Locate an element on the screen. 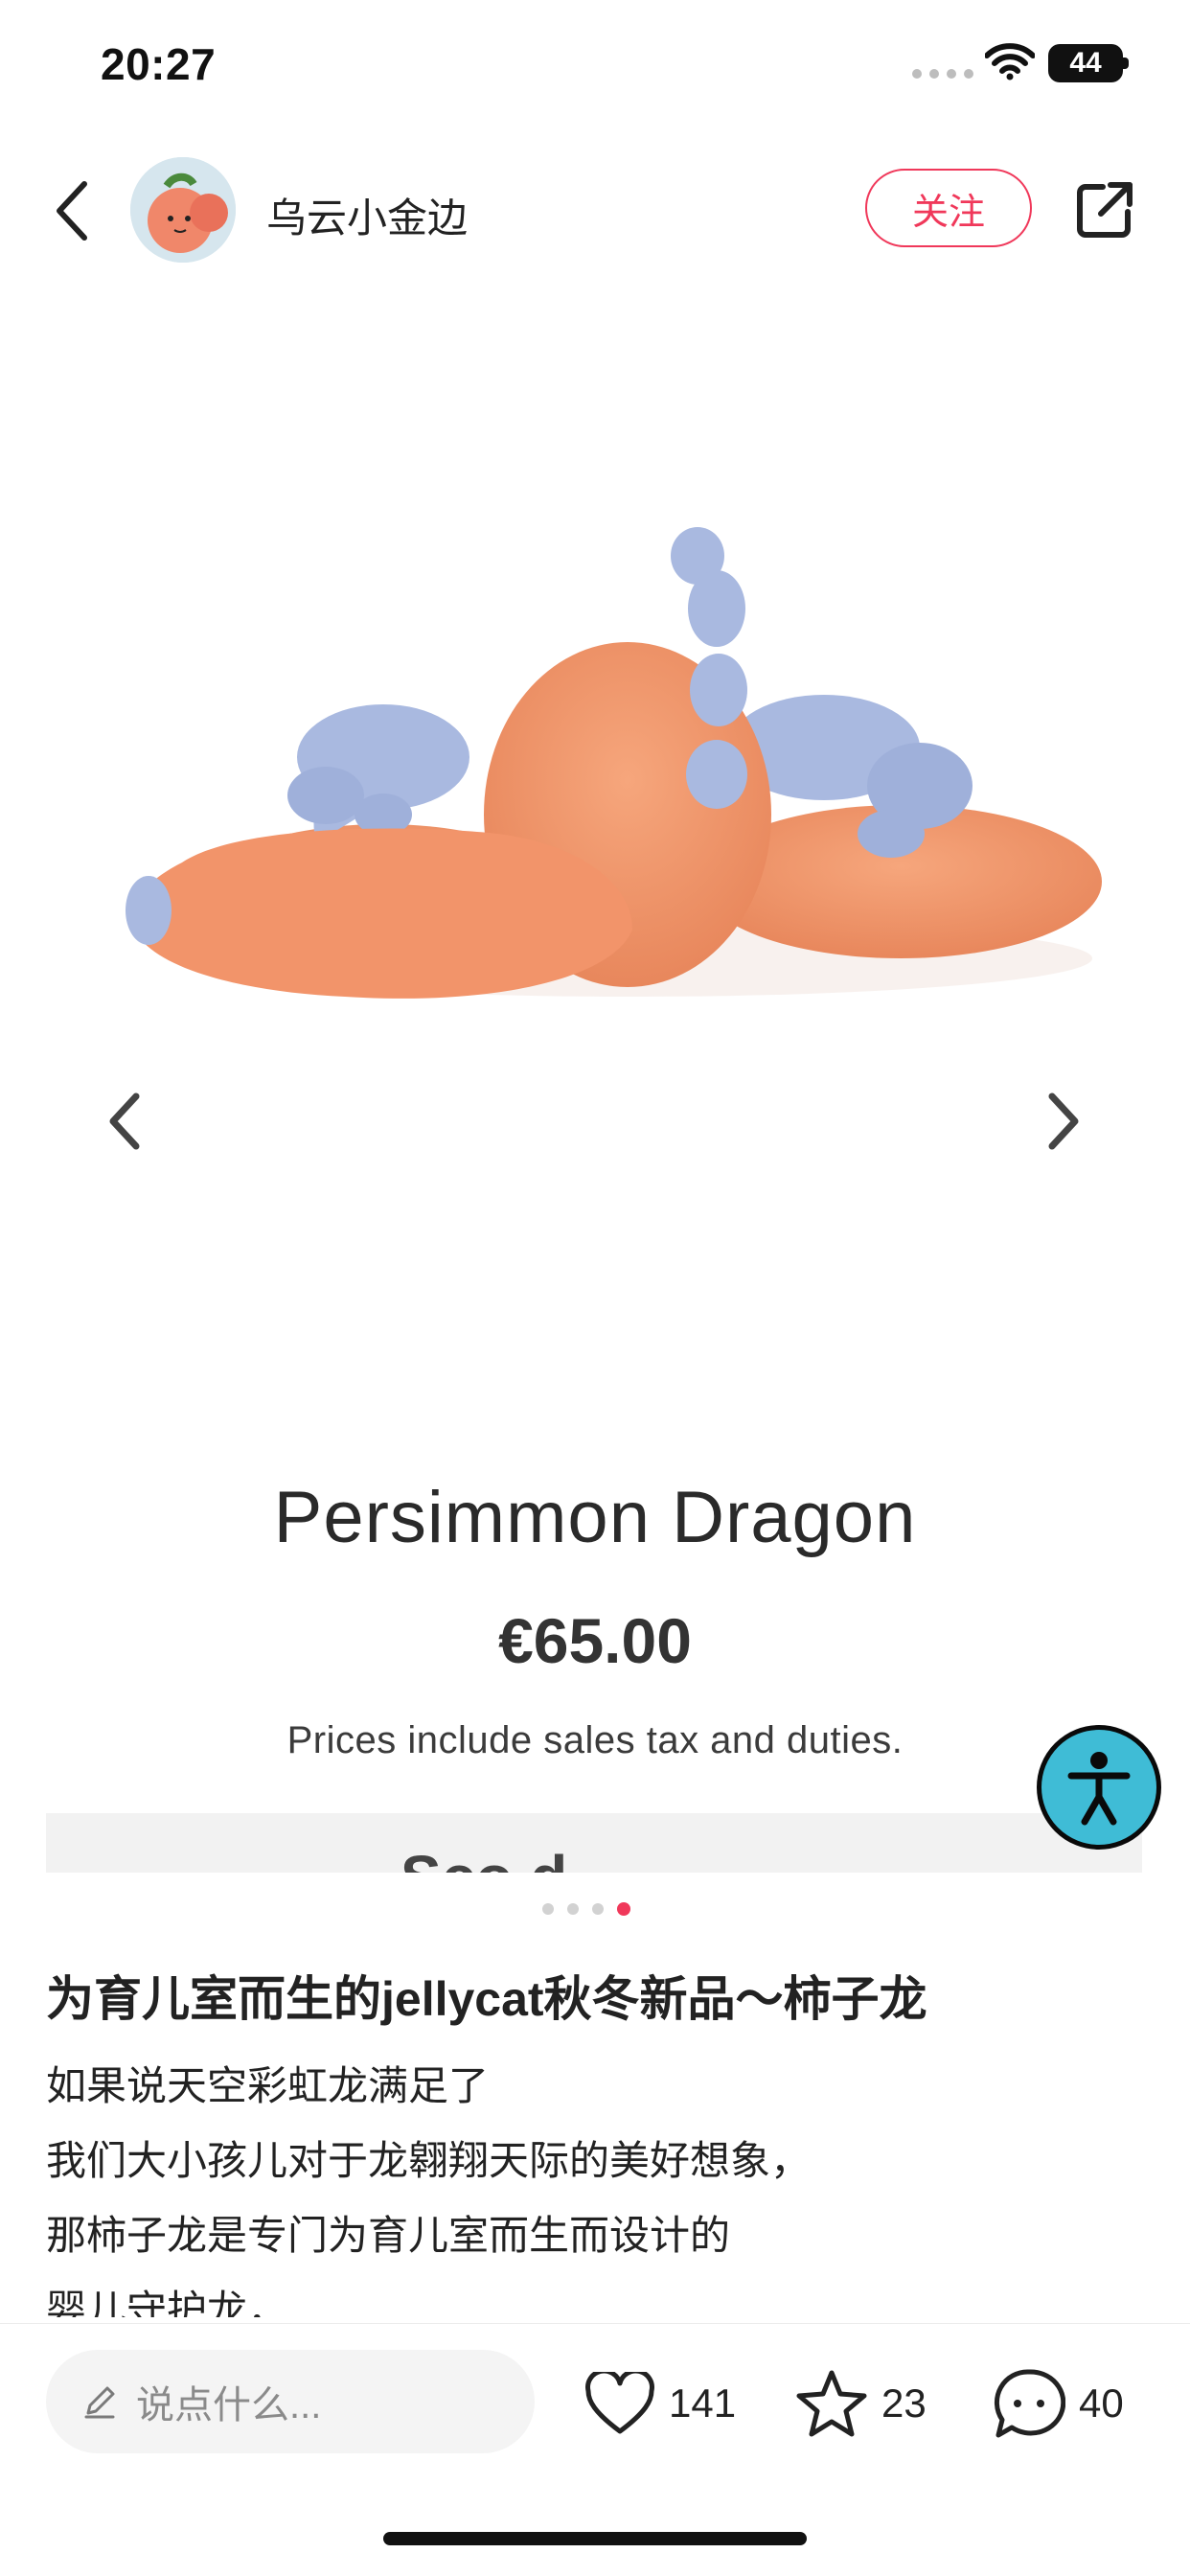 The width and height of the screenshot is (1190, 2576). cut-off-strip-text: Sco d is located at coordinates (484, 1857).